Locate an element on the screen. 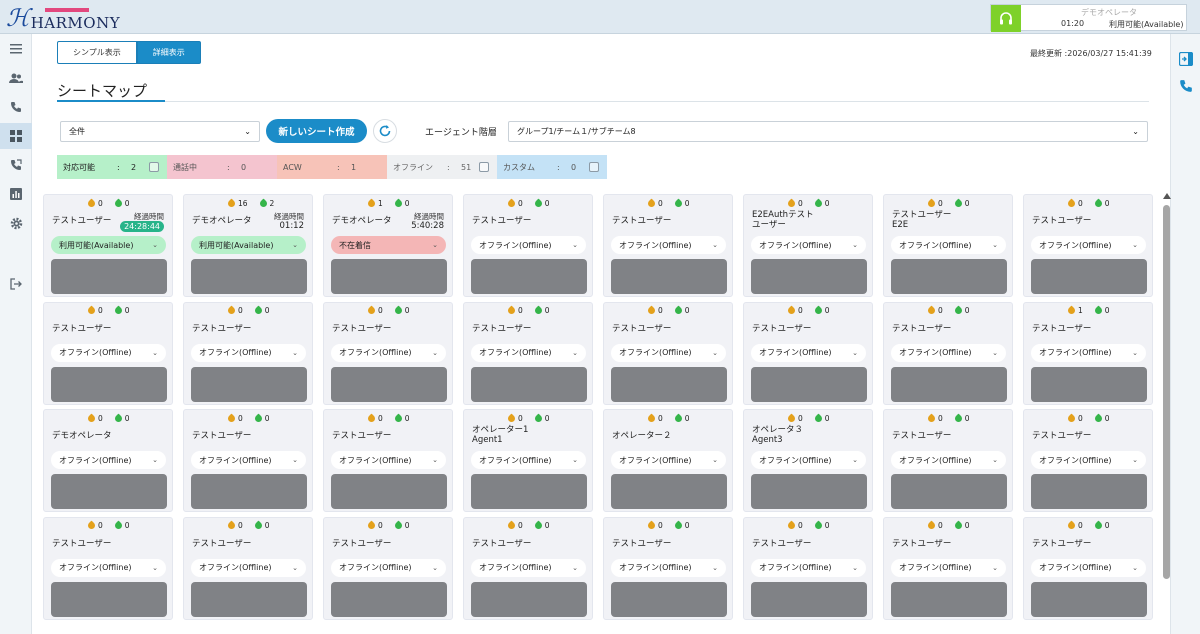  seat-card: 1 0 テストユーザー オフライン(Offline) ⌄ is located at coordinates (1088, 353).